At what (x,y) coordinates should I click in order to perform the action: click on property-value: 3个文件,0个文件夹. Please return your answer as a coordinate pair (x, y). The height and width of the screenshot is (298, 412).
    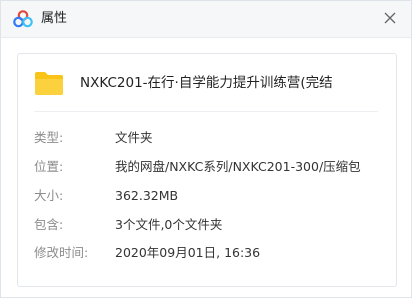
    Looking at the image, I should click on (169, 224).